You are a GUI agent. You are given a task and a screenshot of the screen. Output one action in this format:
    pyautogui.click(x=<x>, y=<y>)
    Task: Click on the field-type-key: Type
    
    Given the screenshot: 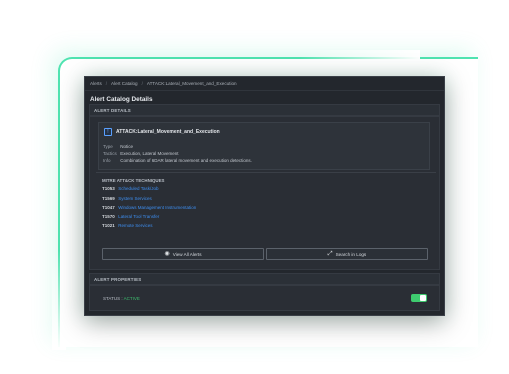 What is the action you would take?
    pyautogui.click(x=108, y=146)
    